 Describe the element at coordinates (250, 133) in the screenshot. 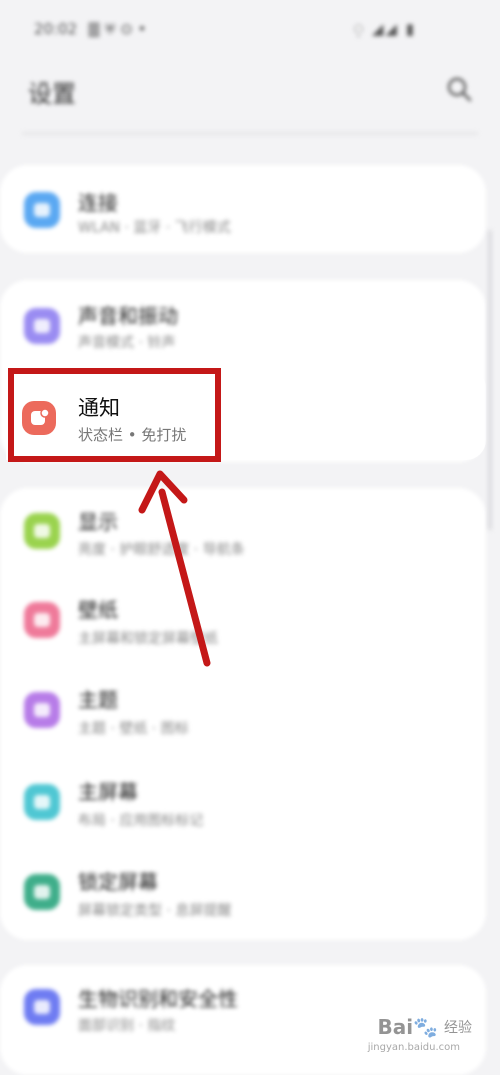

I see `header-divider` at that location.